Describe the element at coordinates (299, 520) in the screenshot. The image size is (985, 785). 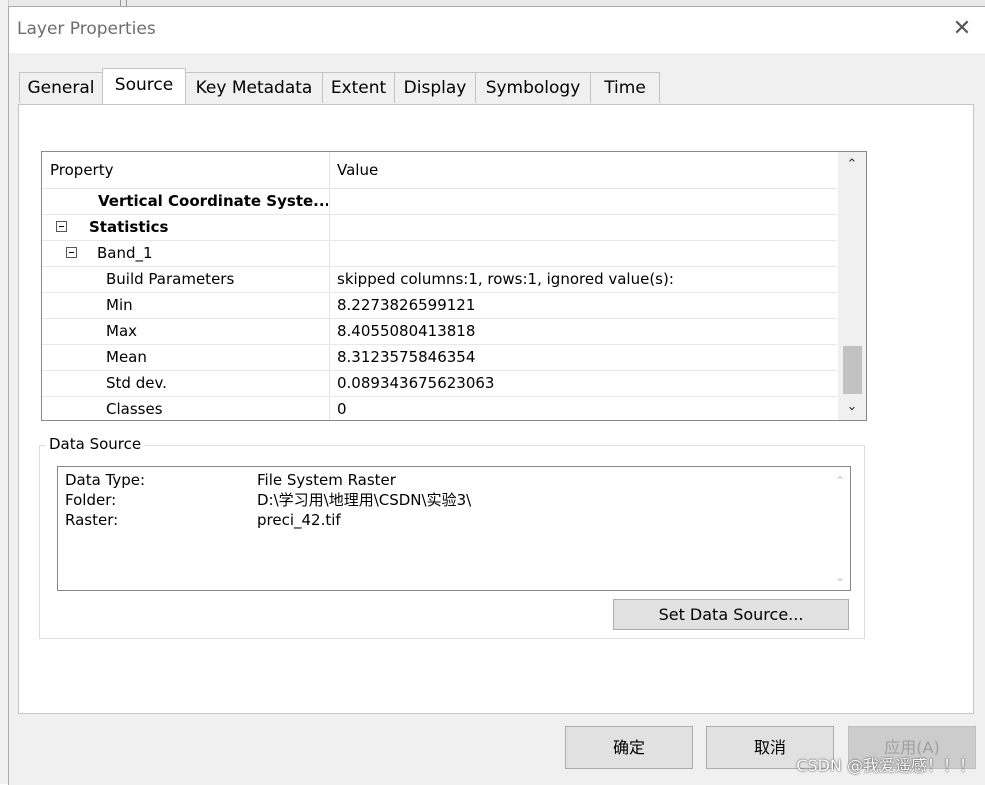
I see `info-value: preci_42.tif` at that location.